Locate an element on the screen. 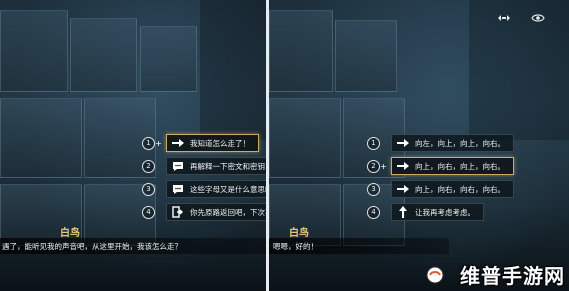  dialogue-choice-3: 3 这些字母又是什么意思呢？ is located at coordinates (204, 189).